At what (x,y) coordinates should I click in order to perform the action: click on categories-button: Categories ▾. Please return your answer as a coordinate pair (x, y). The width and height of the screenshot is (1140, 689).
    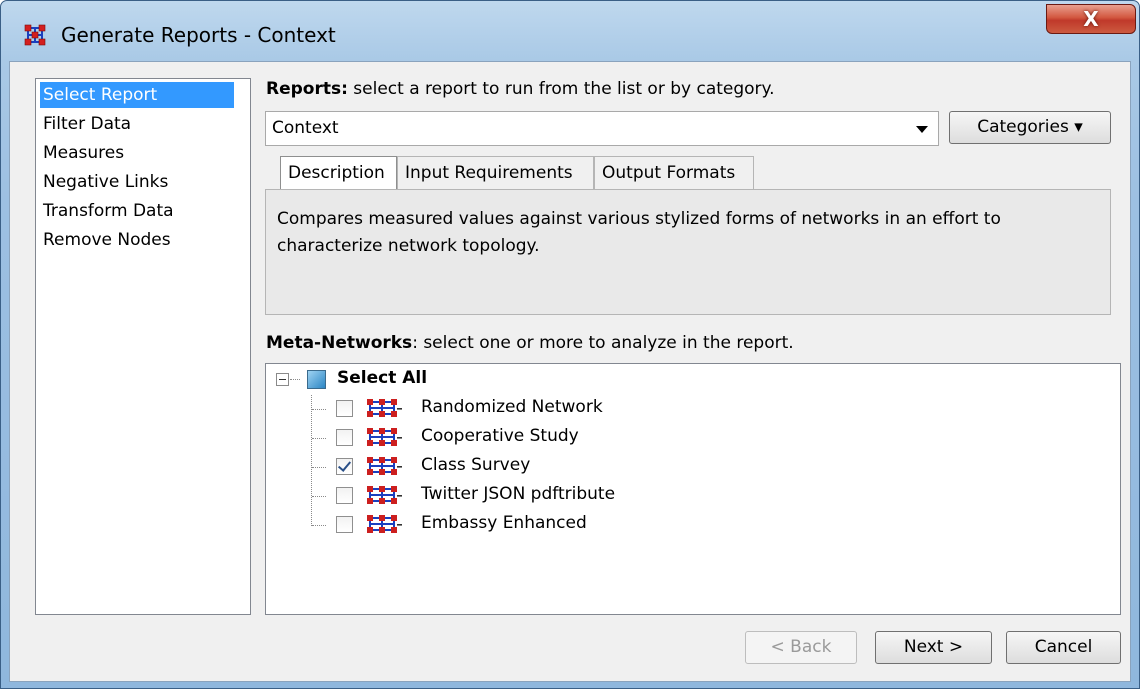
    Looking at the image, I should click on (1030, 127).